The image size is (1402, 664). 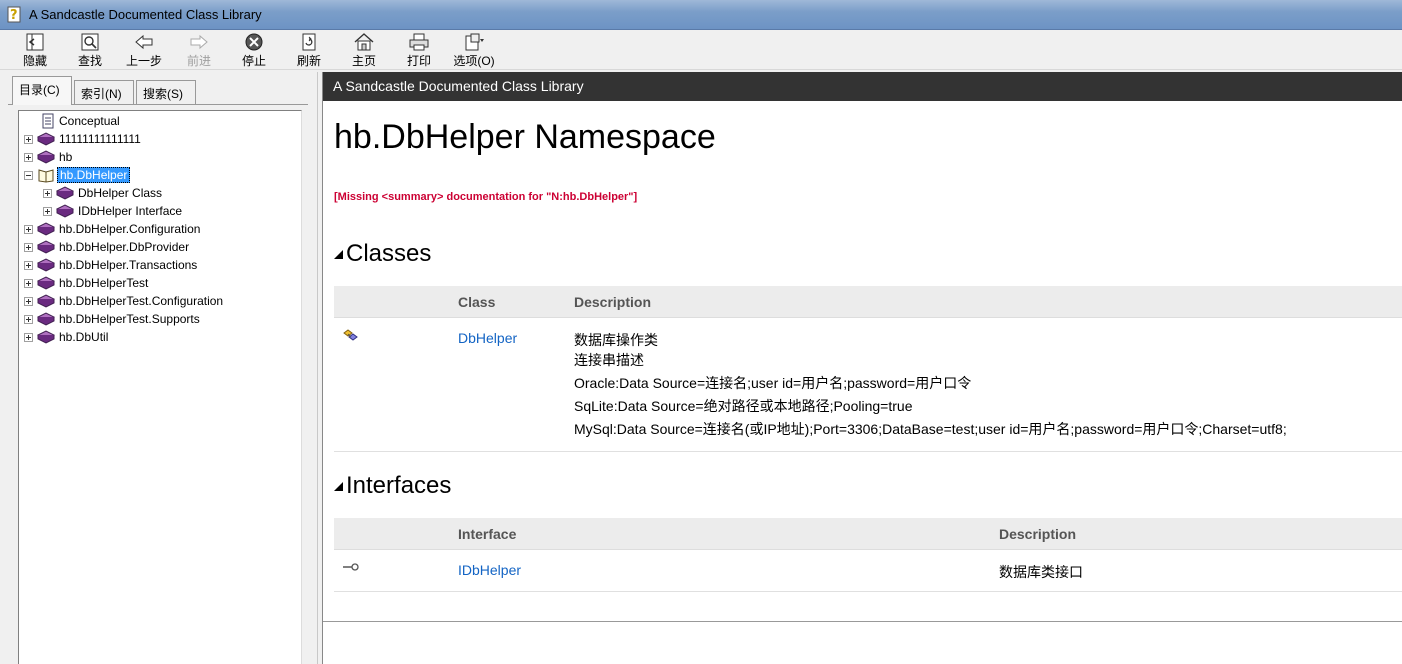 I want to click on help-icon: ?, so click(x=14, y=14).